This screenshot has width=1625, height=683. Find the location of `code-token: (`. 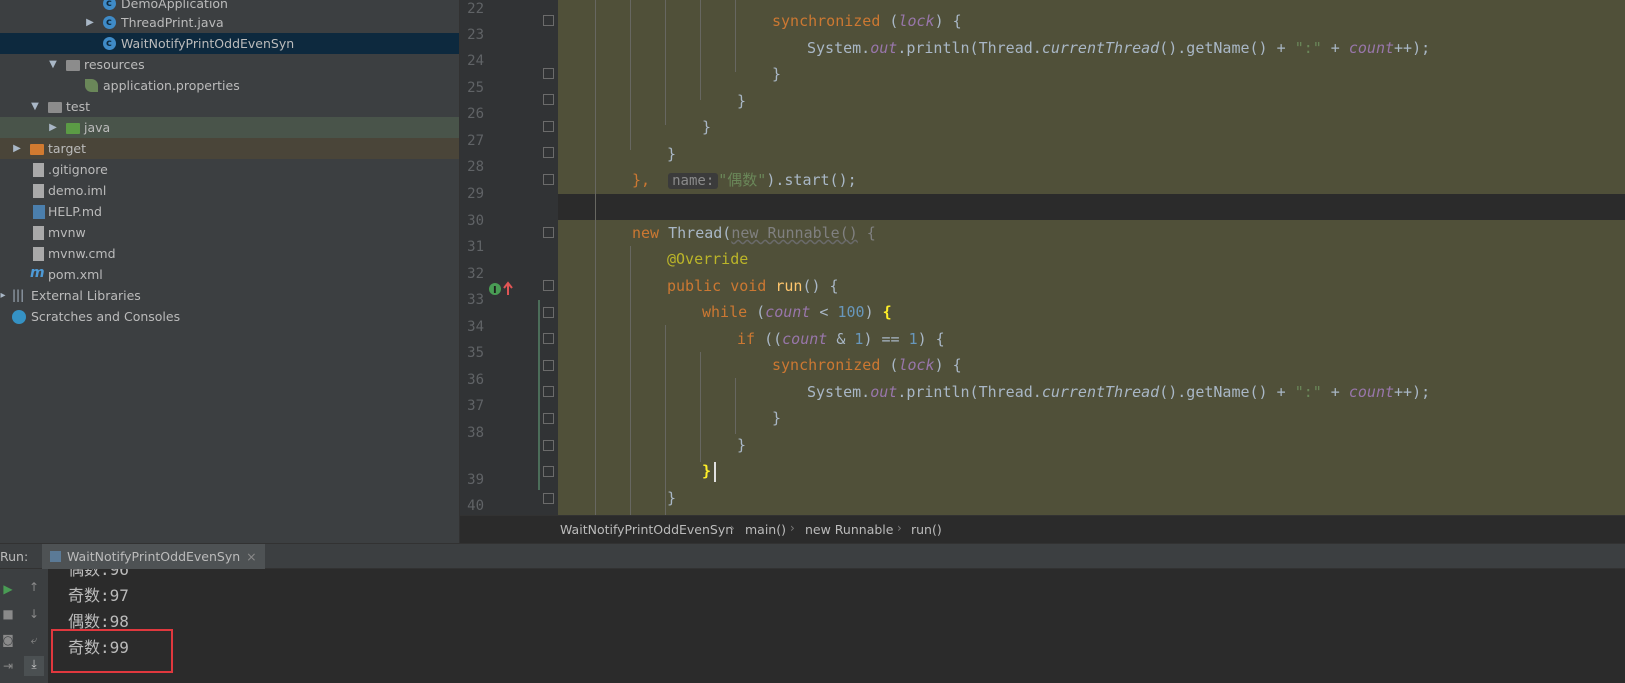

code-token: ( is located at coordinates (756, 312).